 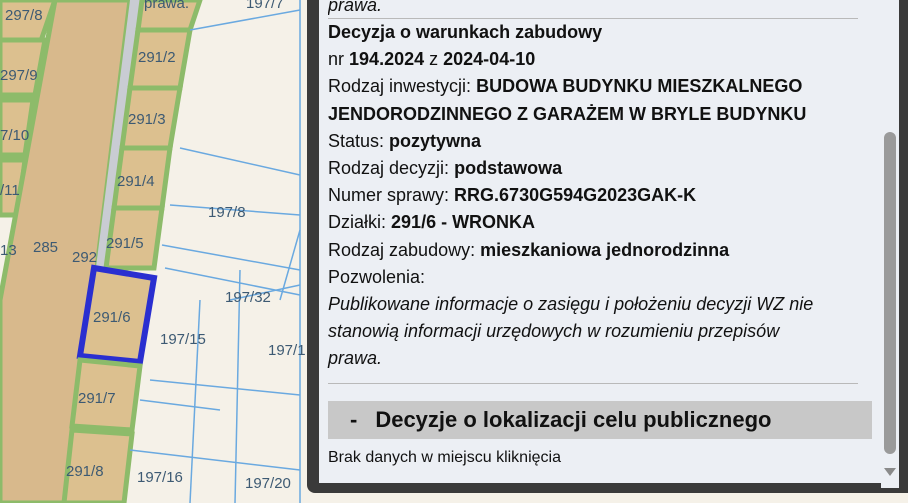 What do you see at coordinates (508, 168) in the screenshot?
I see `decision-type-value: podstawowa` at bounding box center [508, 168].